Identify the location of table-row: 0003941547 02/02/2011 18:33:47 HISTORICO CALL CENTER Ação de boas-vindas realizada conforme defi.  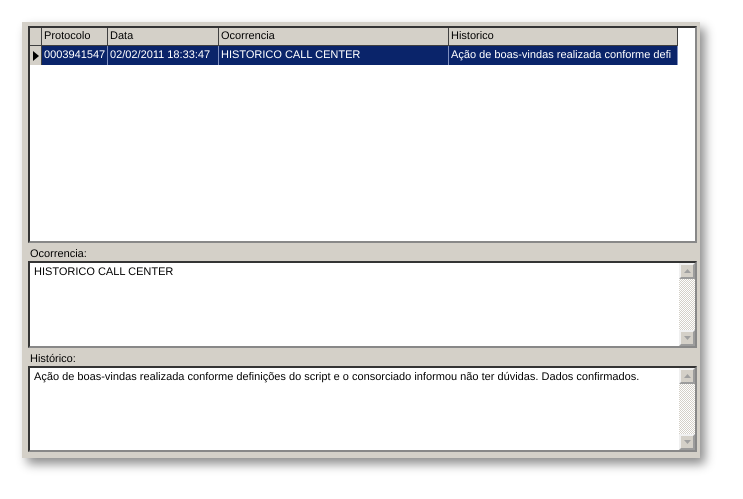
(362, 55).